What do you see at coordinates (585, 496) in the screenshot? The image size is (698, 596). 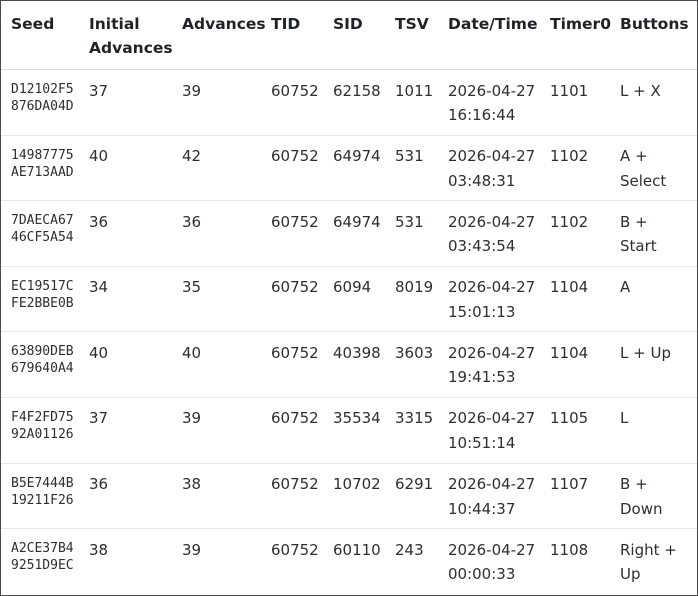 I see `timer0-cell: 1107` at bounding box center [585, 496].